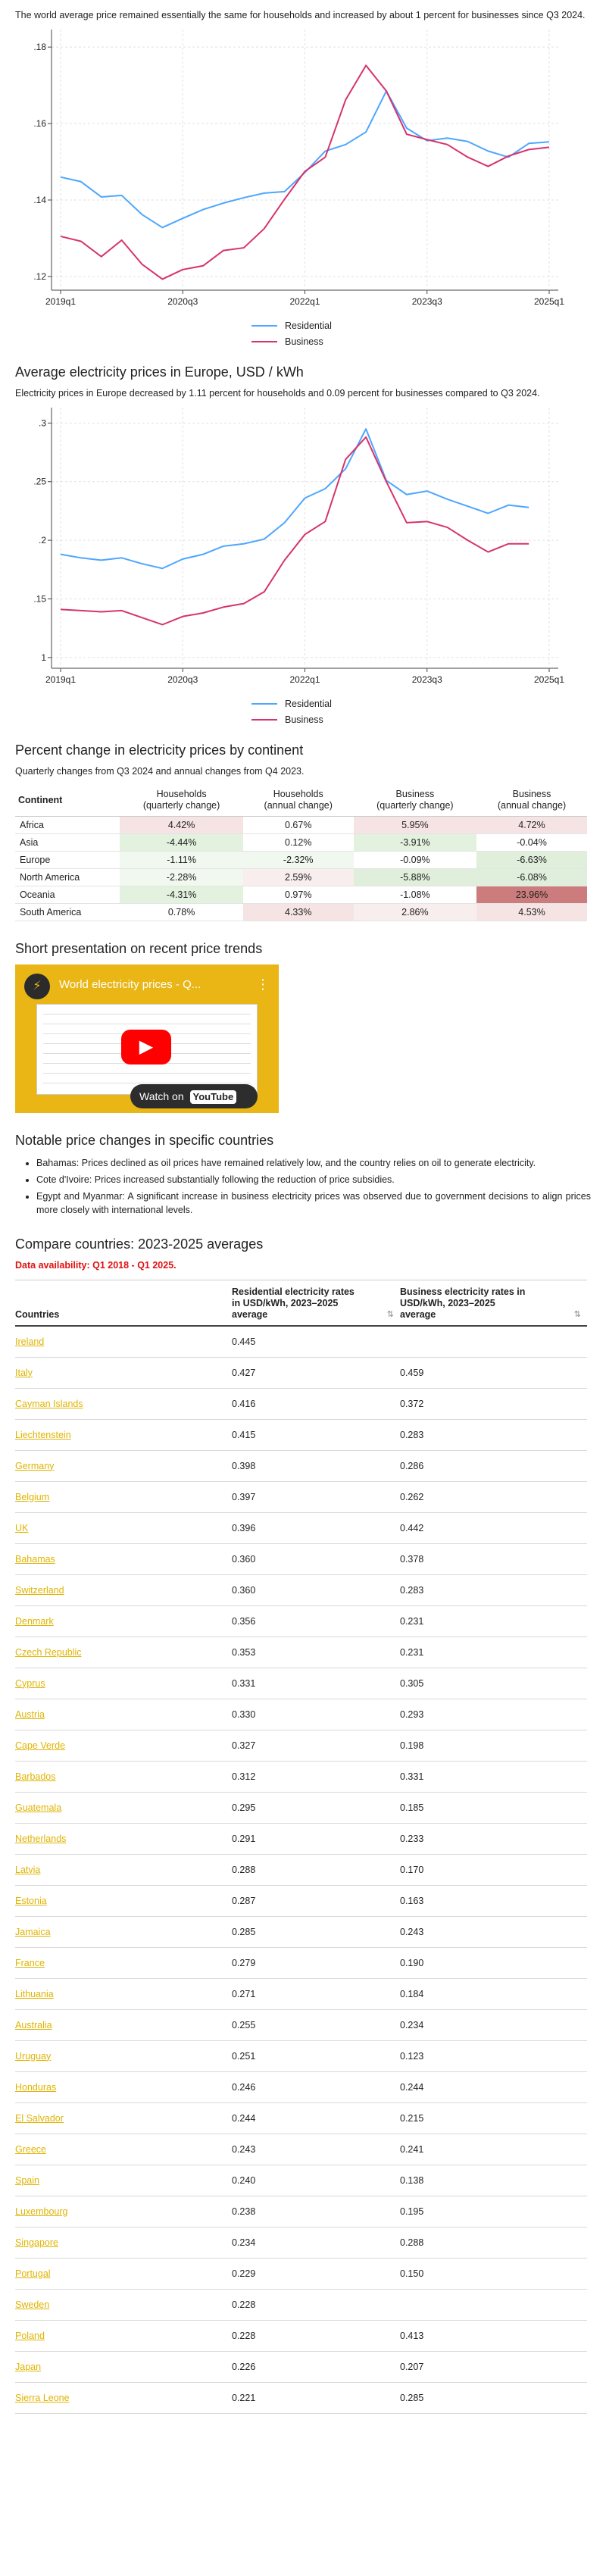  What do you see at coordinates (123, 1808) in the screenshot?
I see `country-cell: Guatemala` at bounding box center [123, 1808].